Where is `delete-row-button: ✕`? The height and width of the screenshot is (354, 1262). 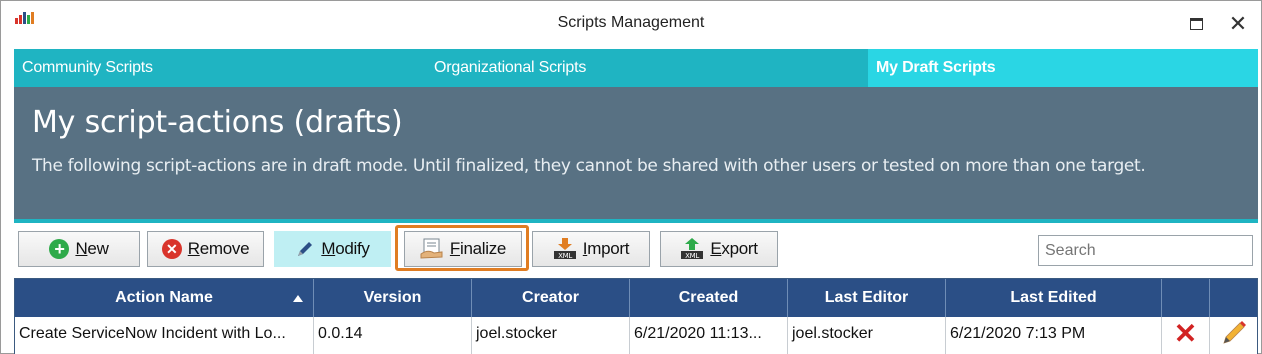
delete-row-button: ✕ is located at coordinates (1186, 335).